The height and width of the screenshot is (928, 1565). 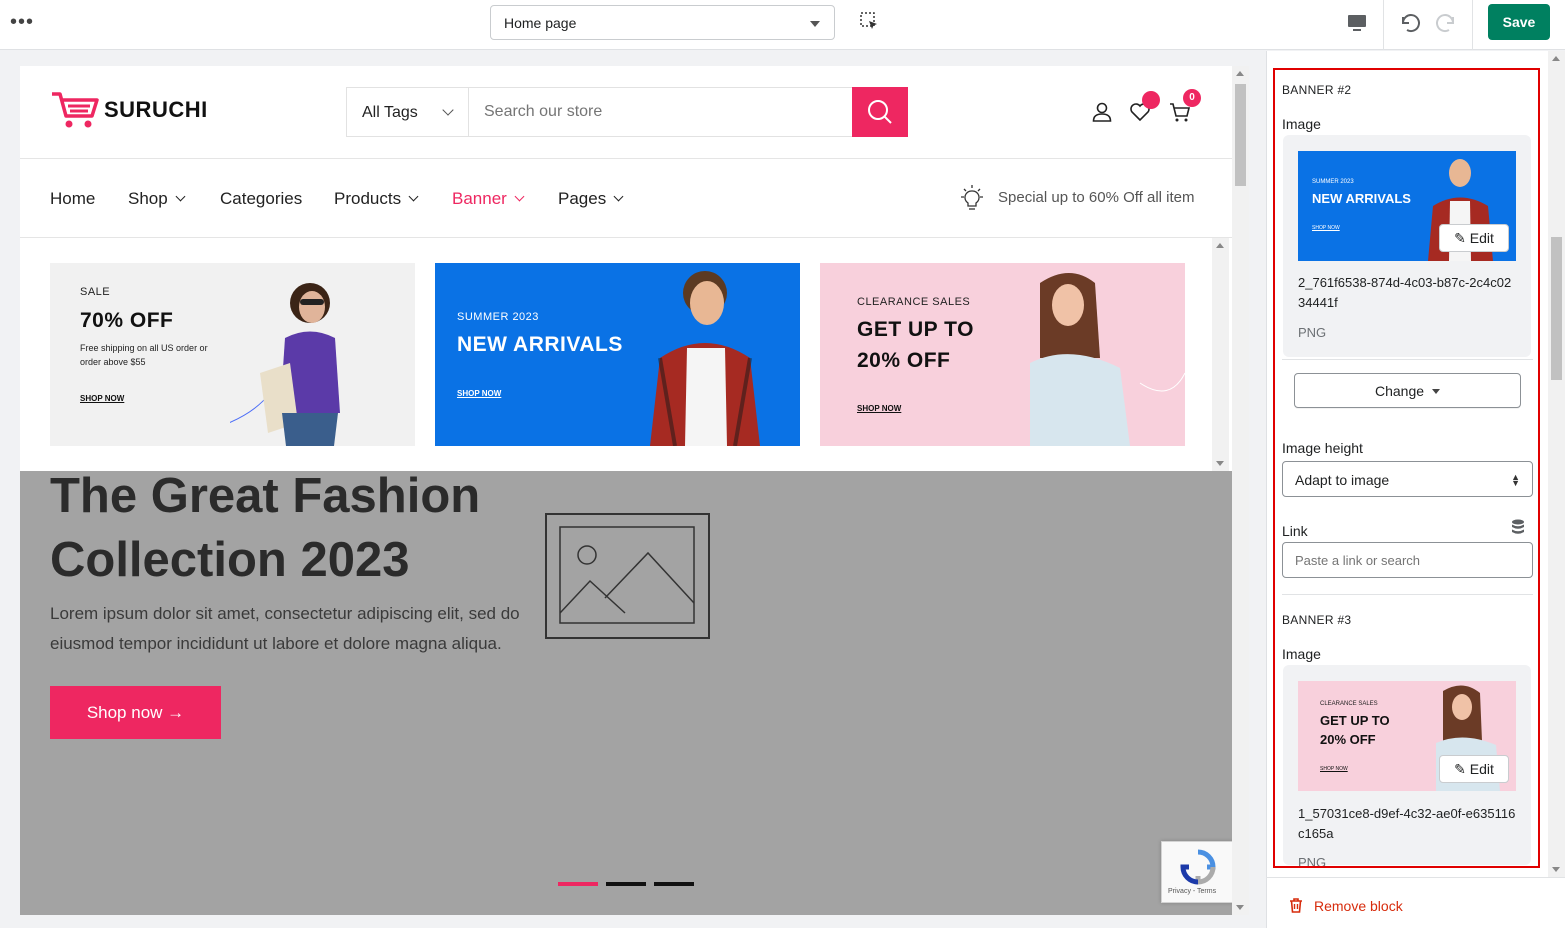 What do you see at coordinates (664, 112) in the screenshot?
I see `search-input` at bounding box center [664, 112].